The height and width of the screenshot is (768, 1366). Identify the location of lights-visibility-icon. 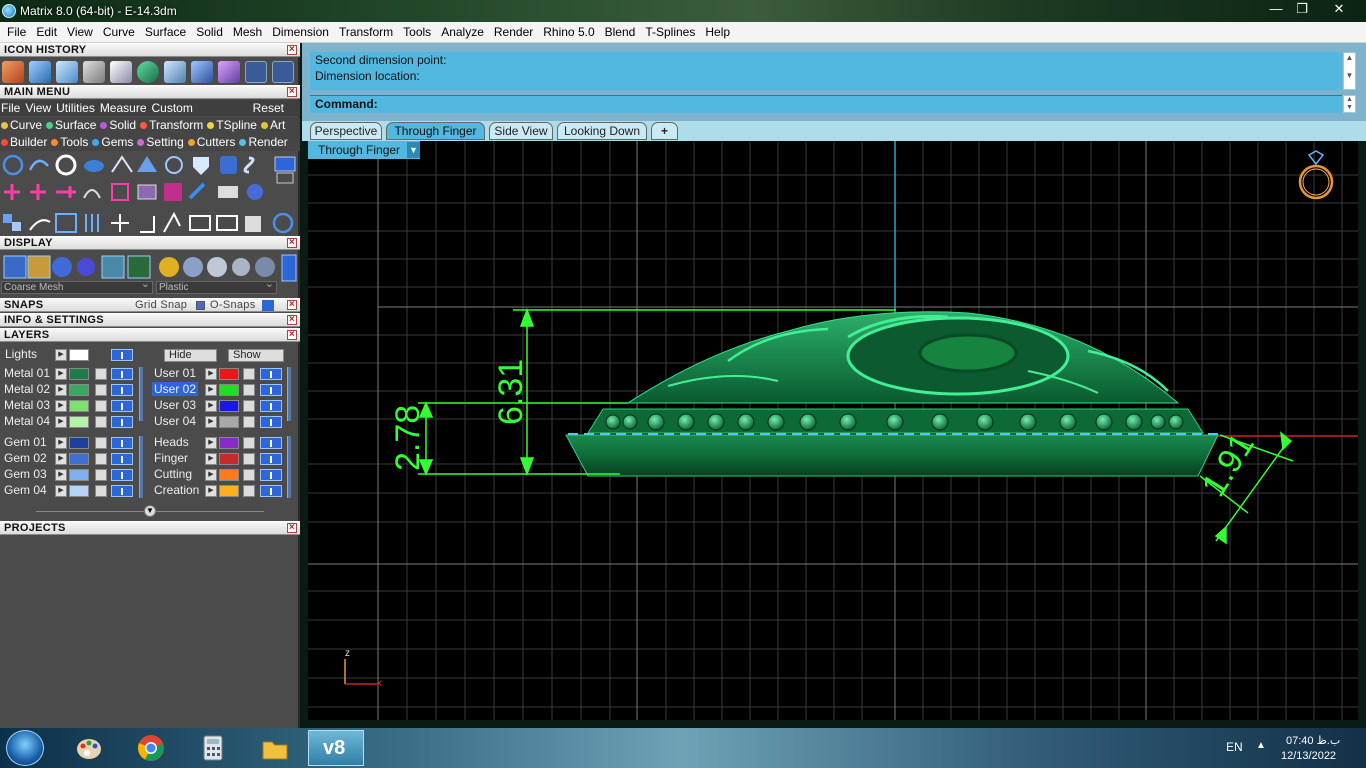
(122, 355).